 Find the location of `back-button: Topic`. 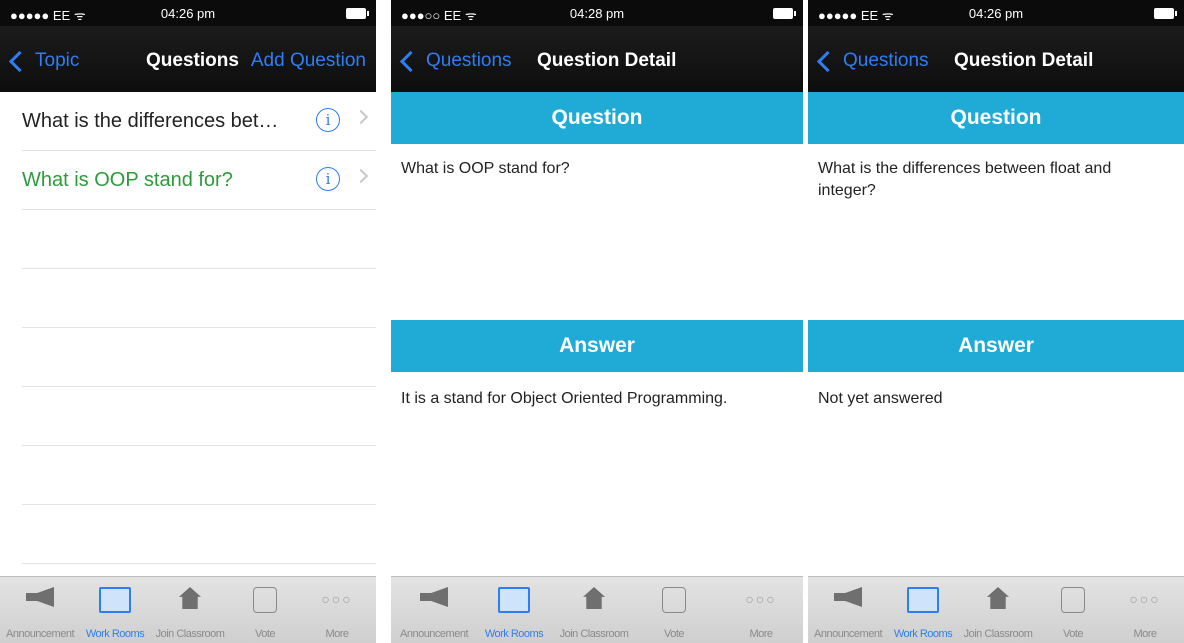

back-button: Topic is located at coordinates (44, 61).